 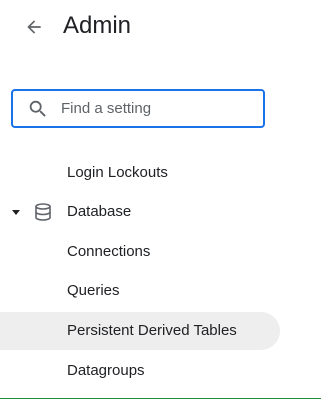 I want to click on nav-item-login-lockouts: Login Lockouts, so click(x=140, y=173).